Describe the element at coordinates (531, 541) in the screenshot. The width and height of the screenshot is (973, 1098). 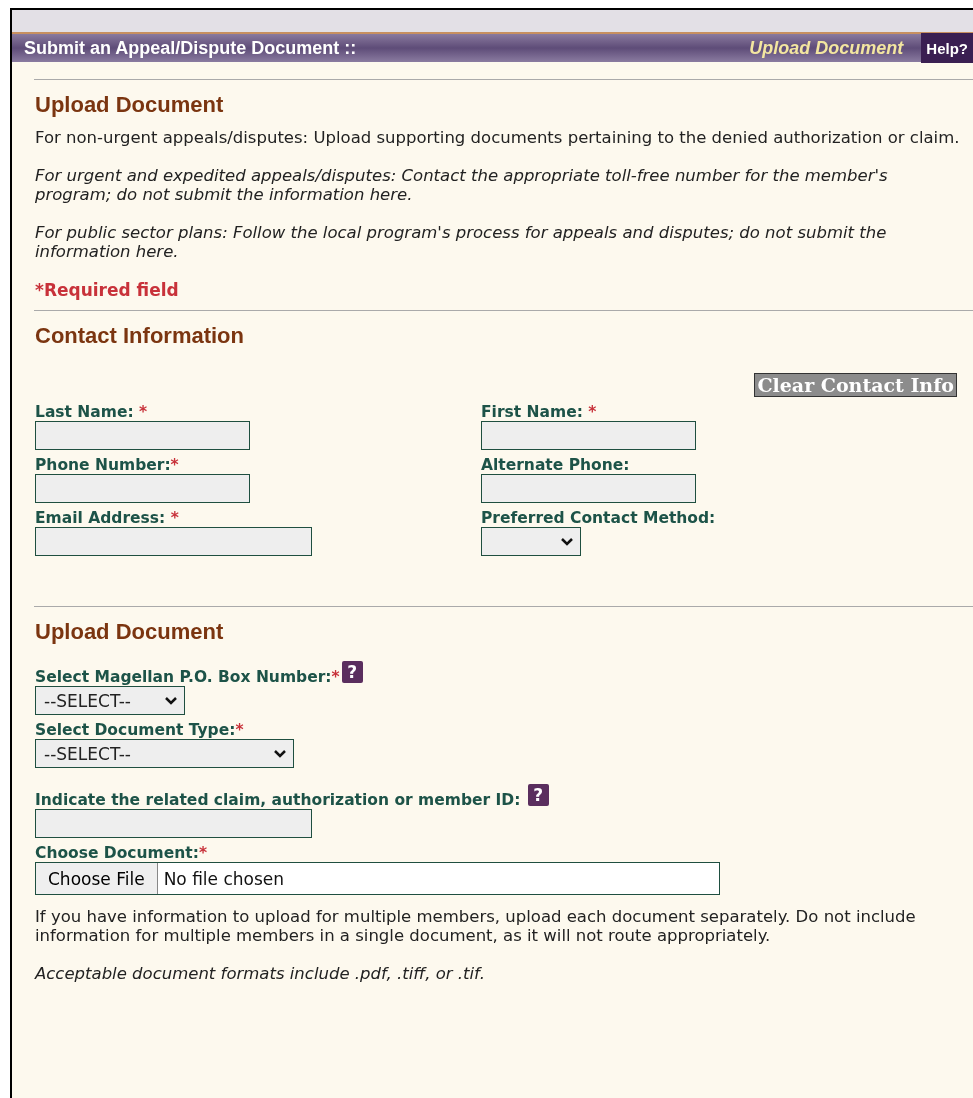
I see `dropdown` at that location.